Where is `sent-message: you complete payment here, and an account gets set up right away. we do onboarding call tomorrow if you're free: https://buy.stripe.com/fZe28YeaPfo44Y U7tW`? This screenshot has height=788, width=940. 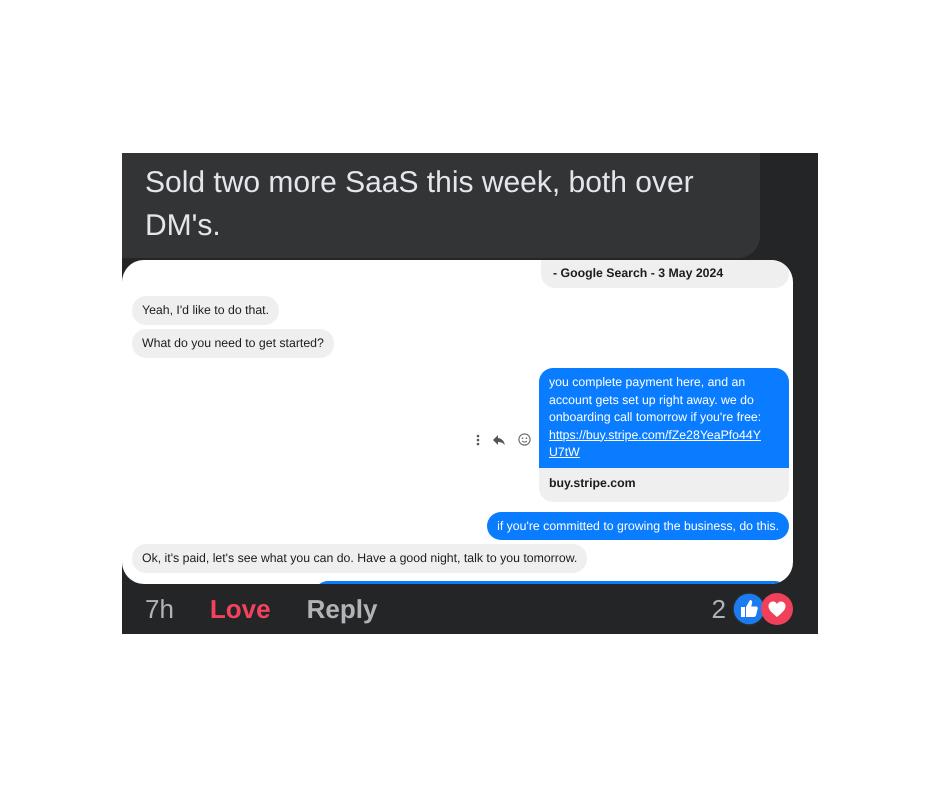 sent-message: you complete payment here, and an account gets set up right away. we do onboarding call tomorrow if you're free: https://buy.stripe.com/fZe28YeaPfo44Y U7tW is located at coordinates (664, 418).